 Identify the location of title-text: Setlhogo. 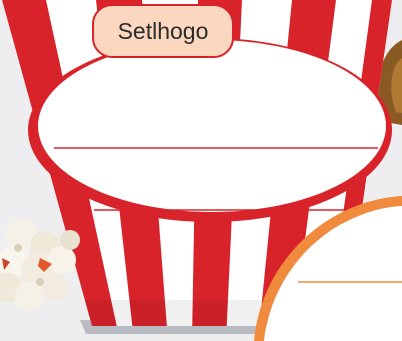
(163, 30).